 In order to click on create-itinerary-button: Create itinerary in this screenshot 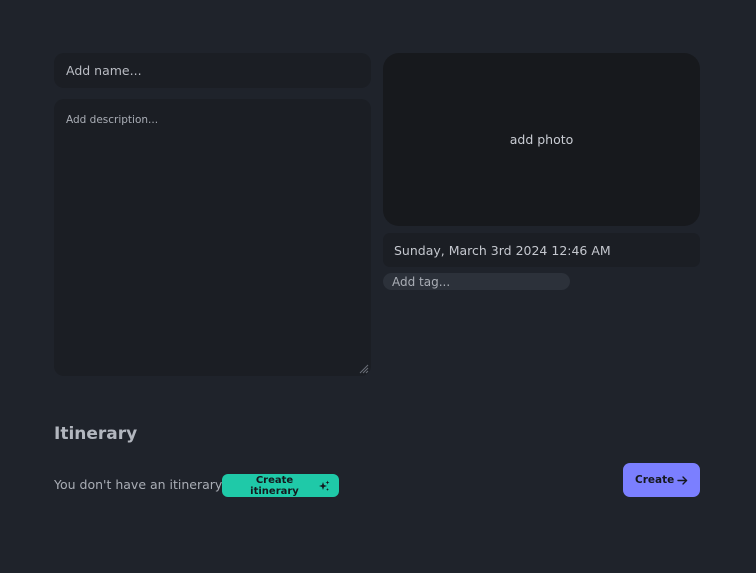, I will do `click(280, 485)`.